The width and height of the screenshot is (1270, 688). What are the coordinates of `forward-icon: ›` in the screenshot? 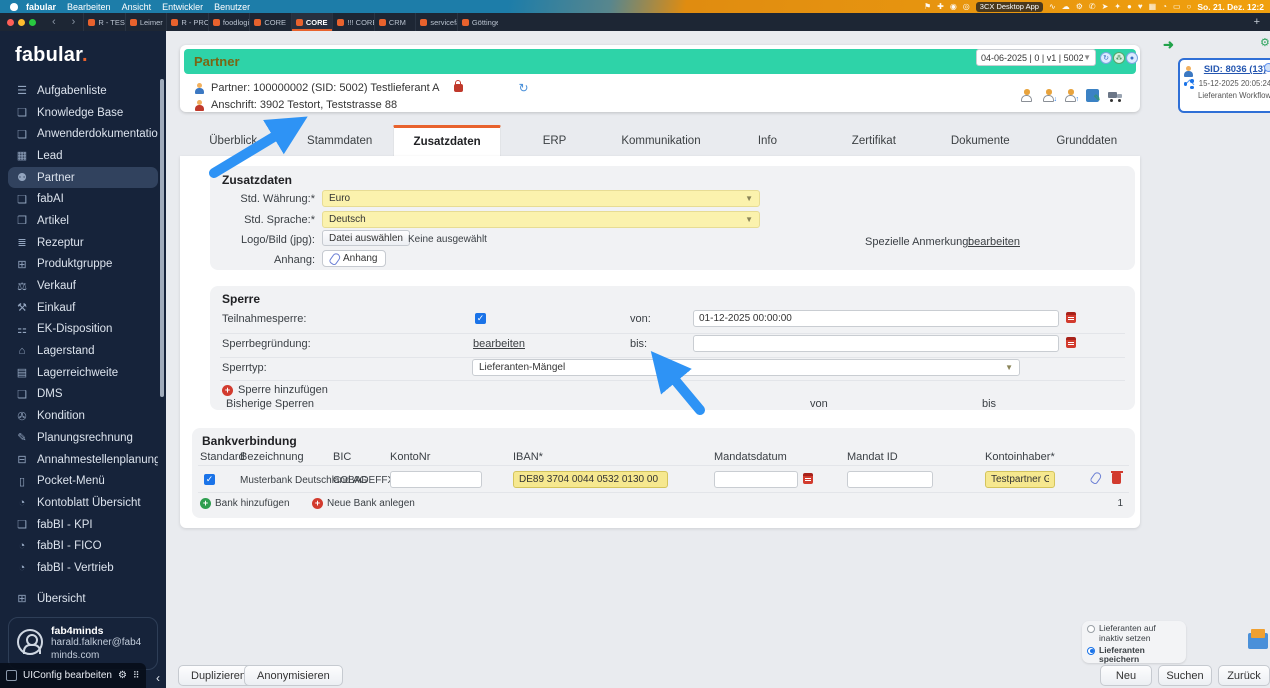 It's located at (74, 22).